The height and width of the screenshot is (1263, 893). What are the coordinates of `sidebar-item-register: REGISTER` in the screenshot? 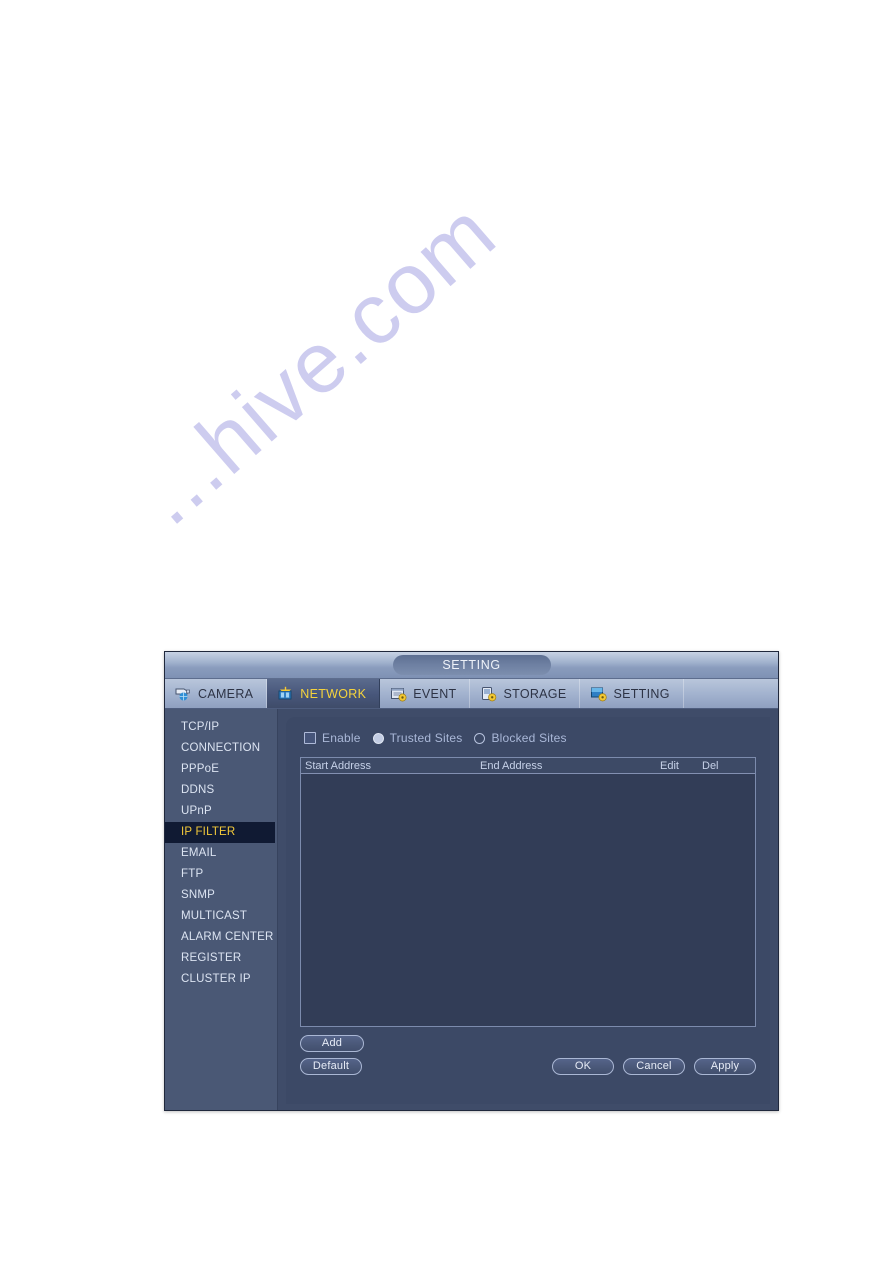 It's located at (221, 958).